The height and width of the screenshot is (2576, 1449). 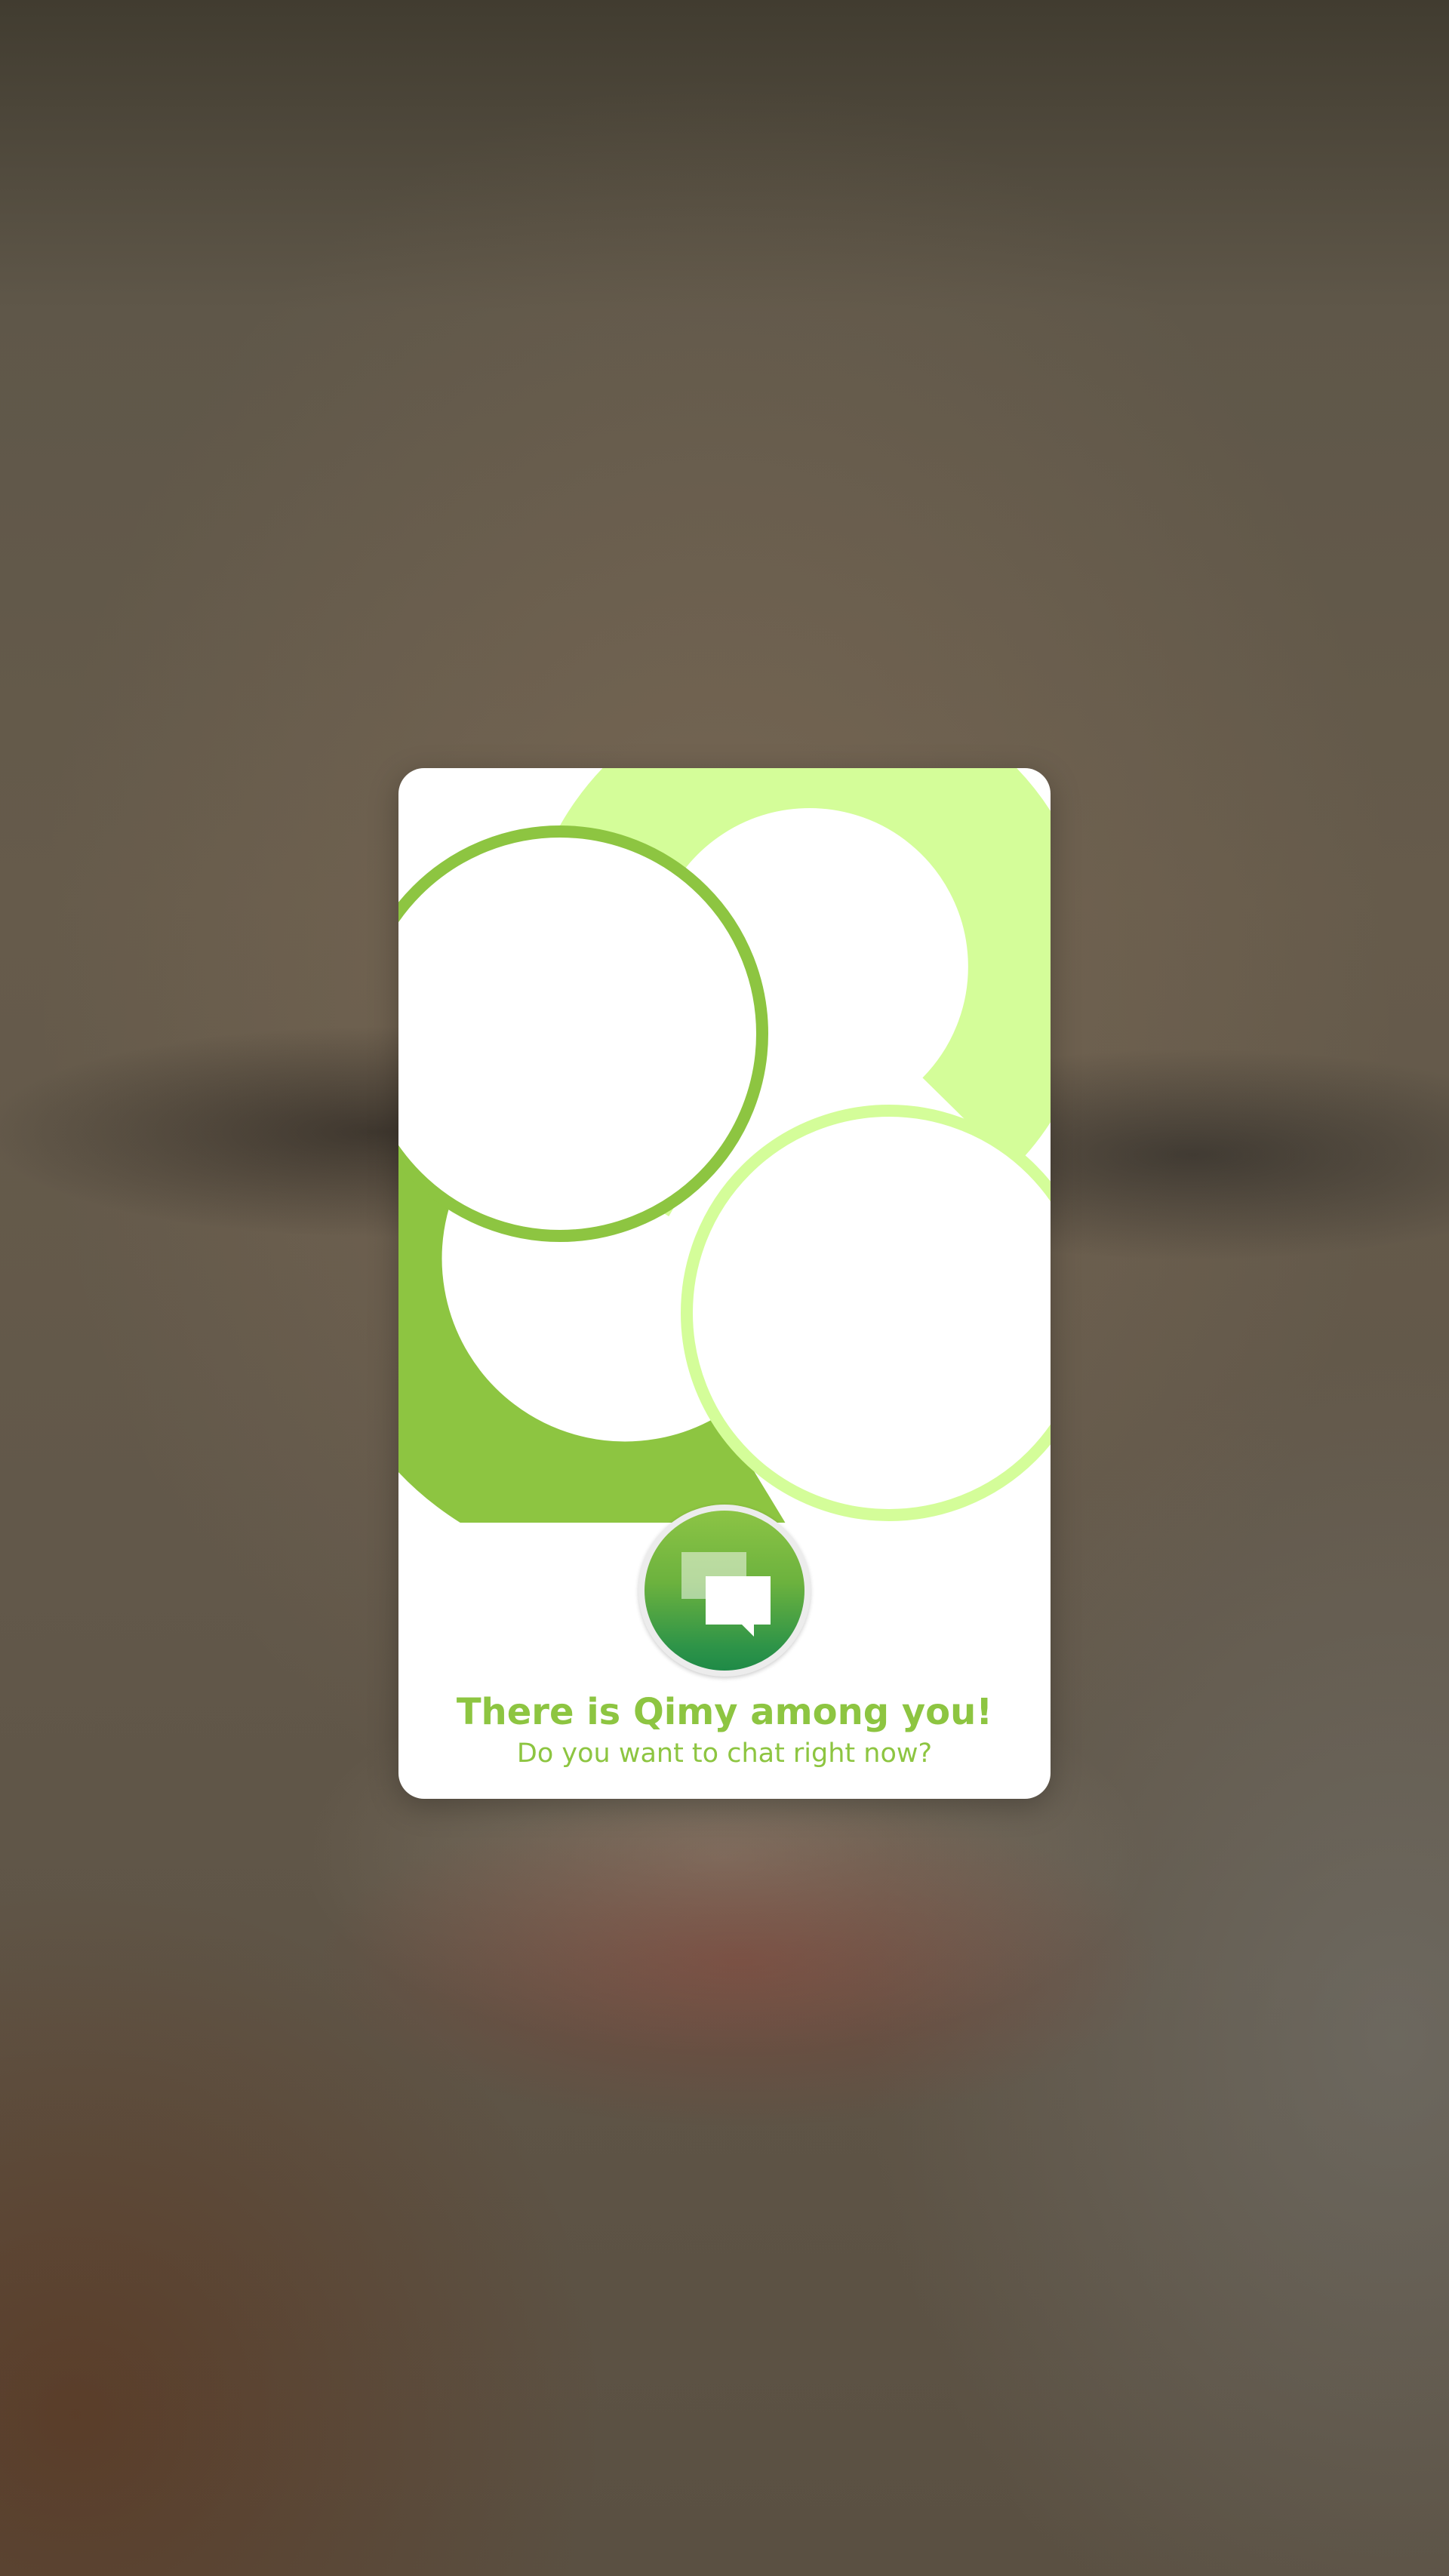 What do you see at coordinates (724, 1712) in the screenshot?
I see `popup-title: There is Qimy among you!` at bounding box center [724, 1712].